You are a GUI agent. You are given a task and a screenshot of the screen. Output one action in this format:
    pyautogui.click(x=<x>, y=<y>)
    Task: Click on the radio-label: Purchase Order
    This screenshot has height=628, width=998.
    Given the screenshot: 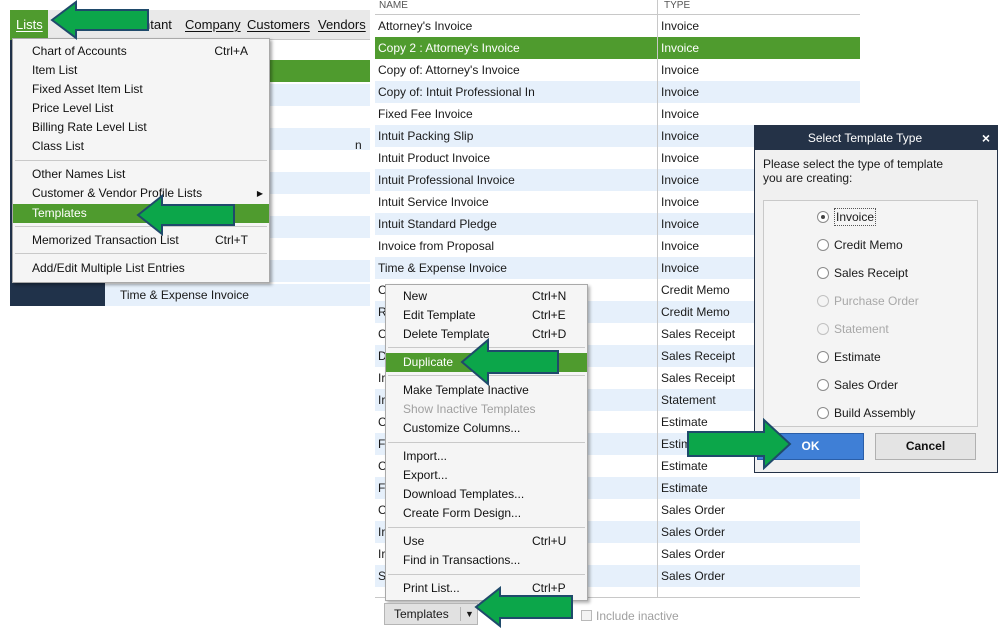 What is the action you would take?
    pyautogui.click(x=876, y=301)
    